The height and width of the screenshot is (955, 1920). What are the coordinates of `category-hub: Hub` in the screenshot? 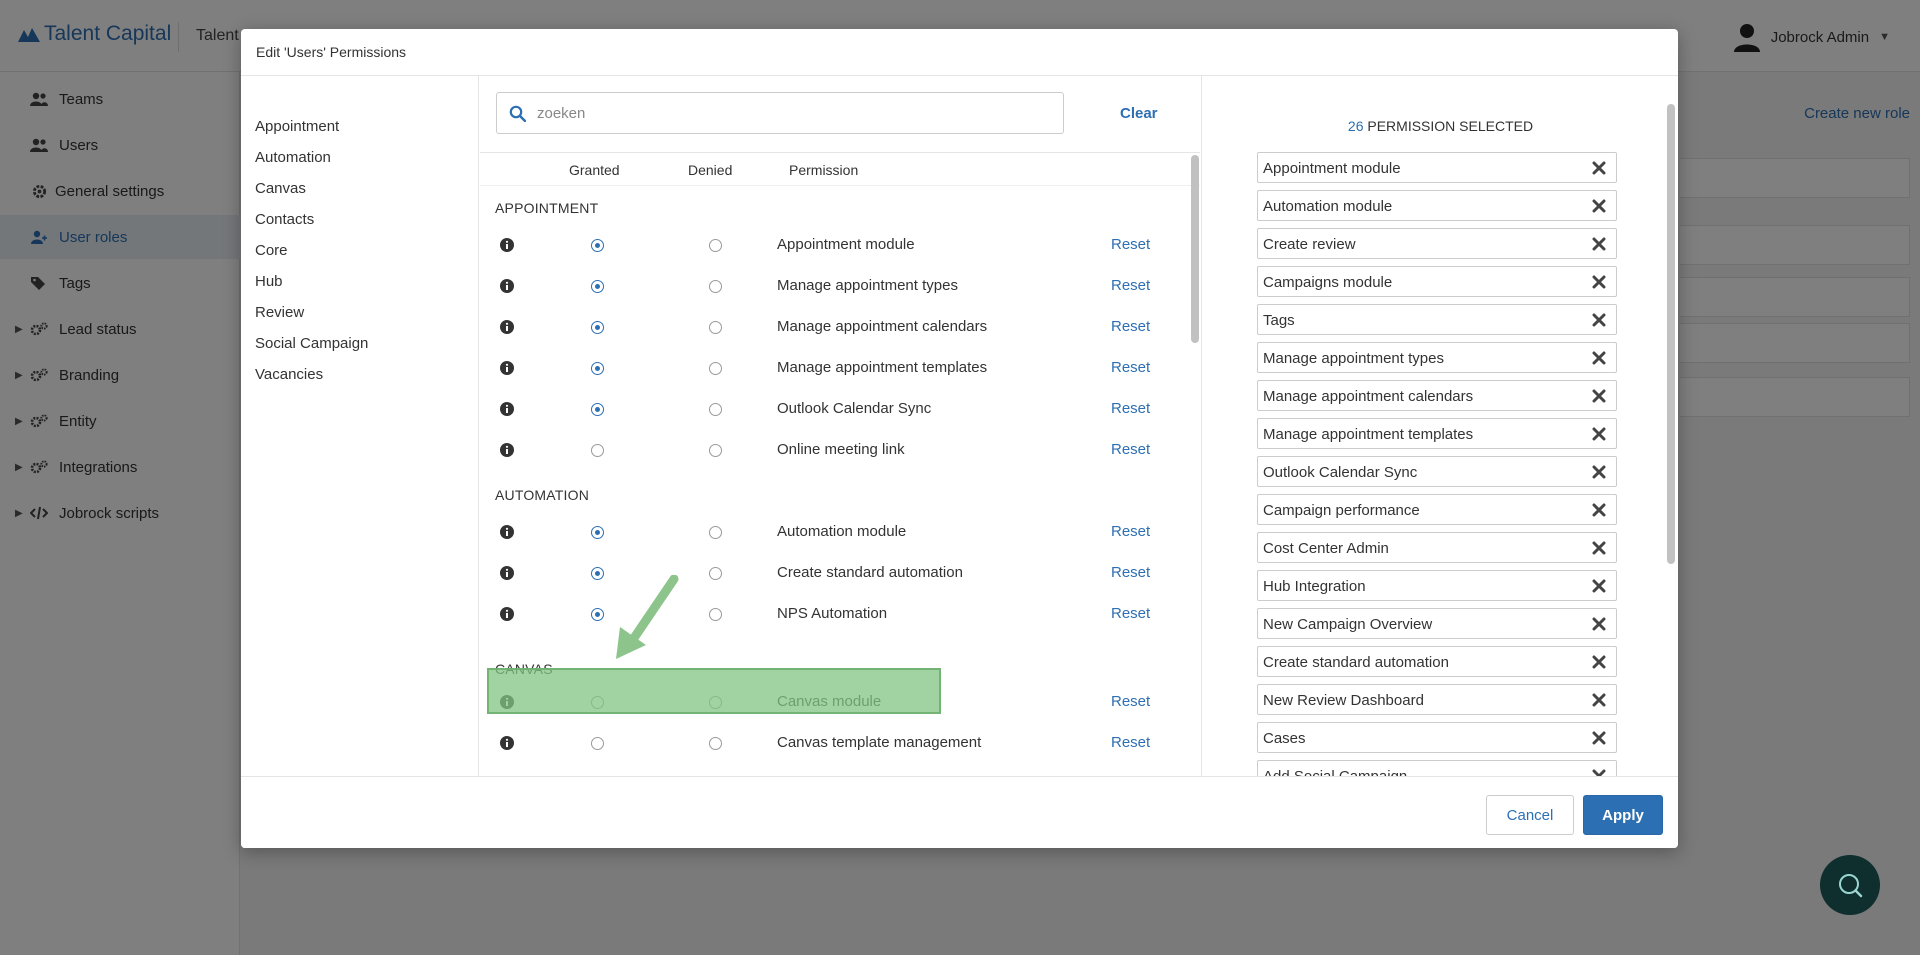 It's located at (269, 281).